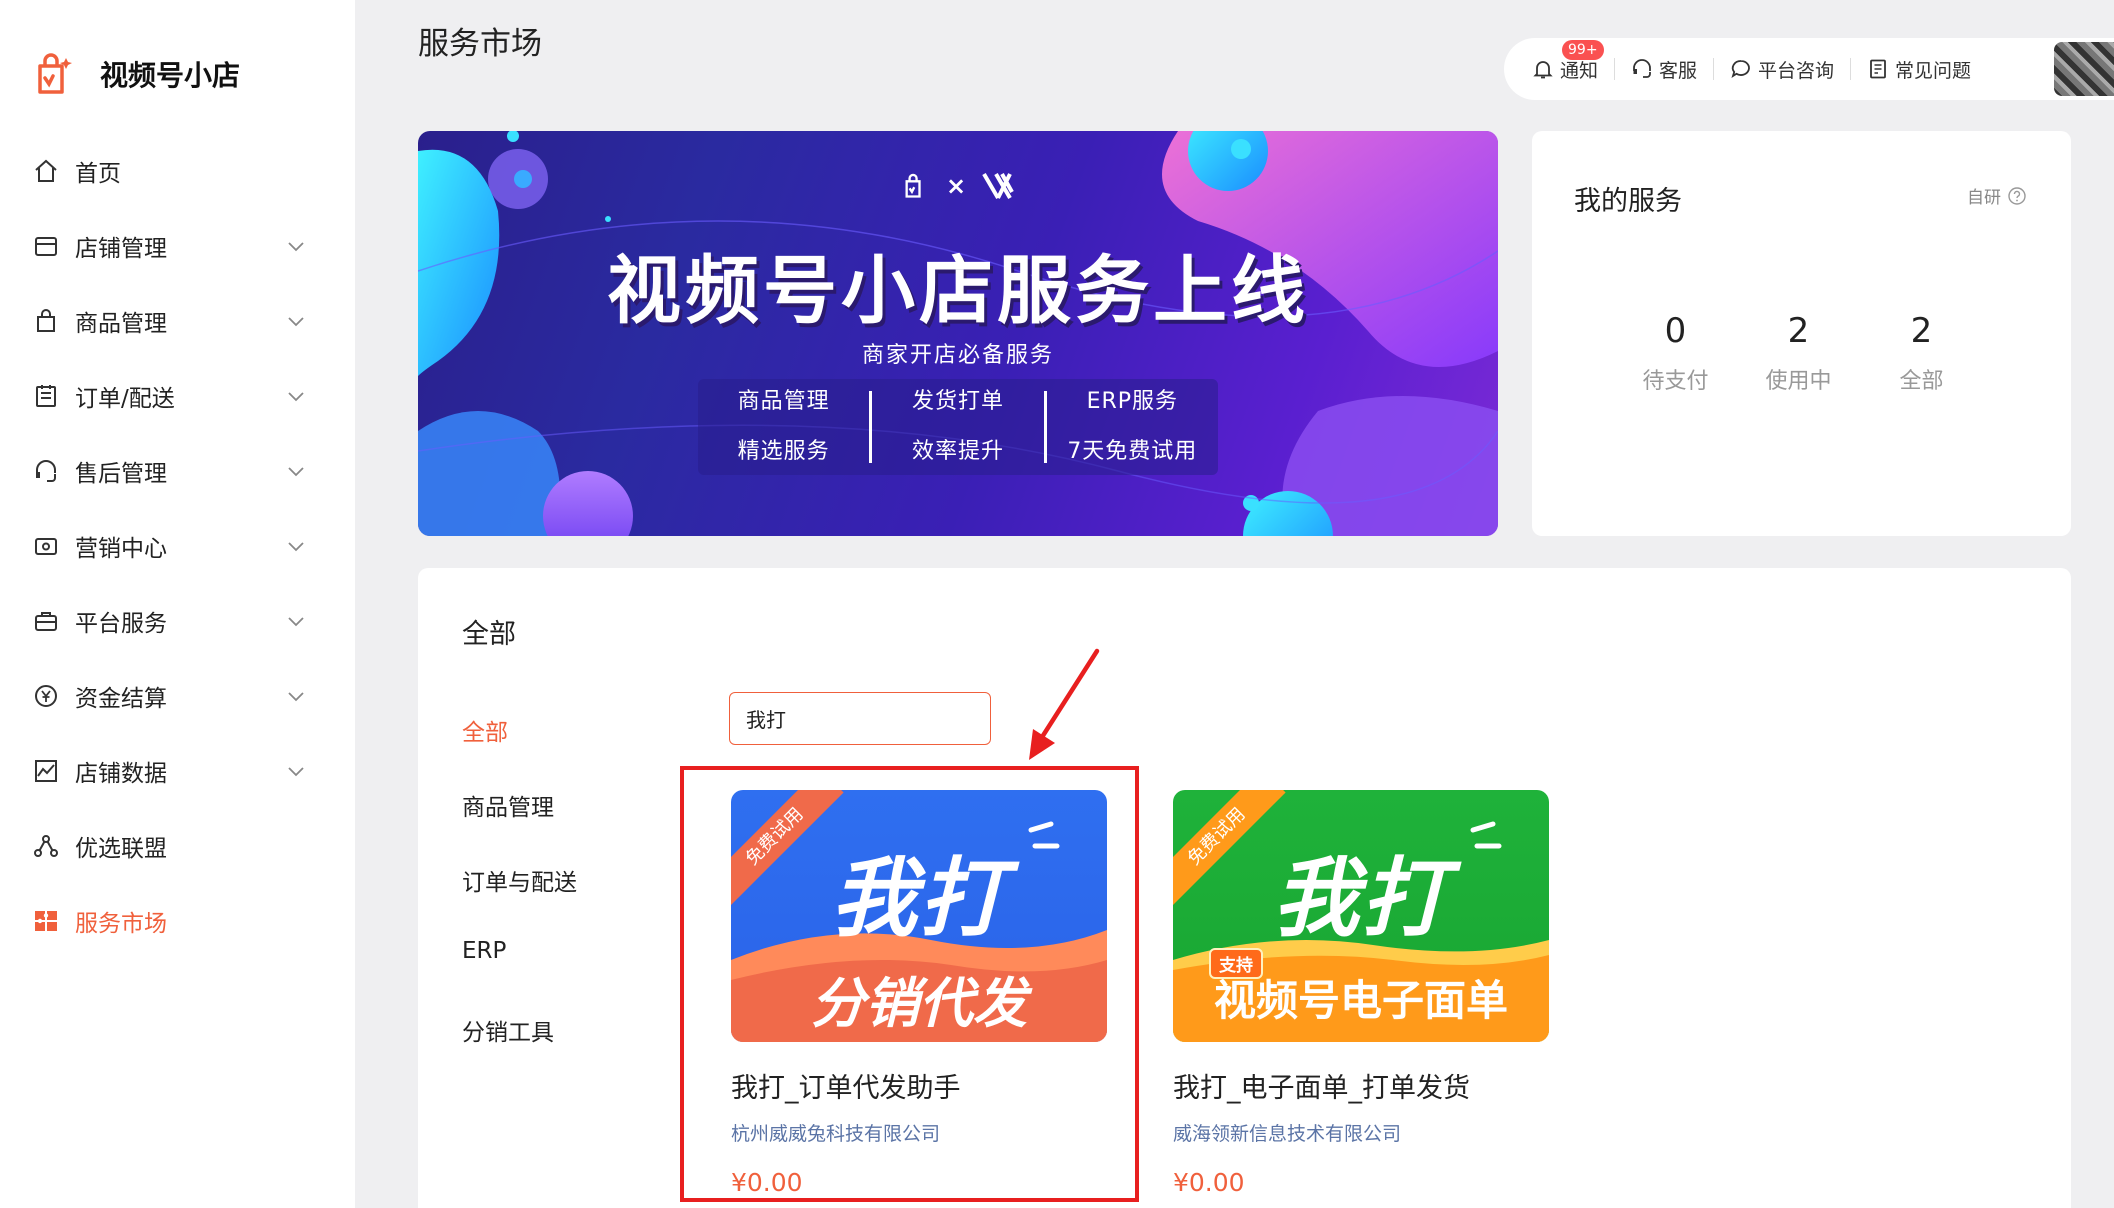  Describe the element at coordinates (1878, 69) in the screenshot. I see `document-icon` at that location.